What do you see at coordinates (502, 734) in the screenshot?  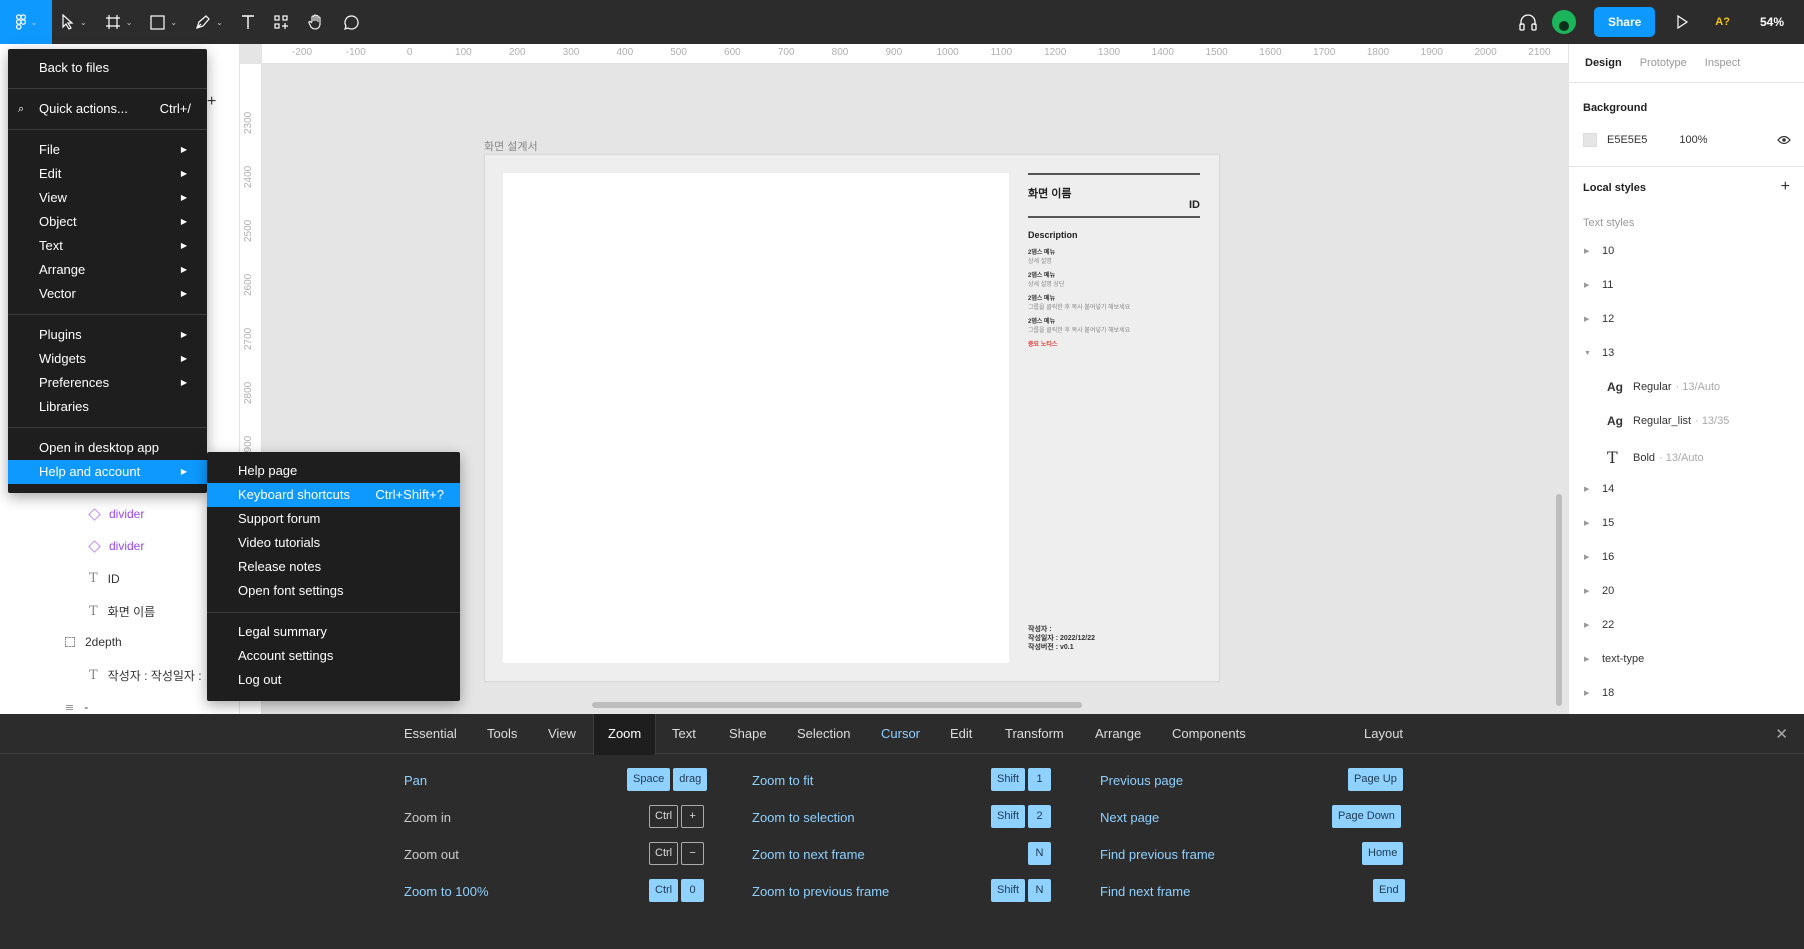 I see `tab-tools: Tools` at bounding box center [502, 734].